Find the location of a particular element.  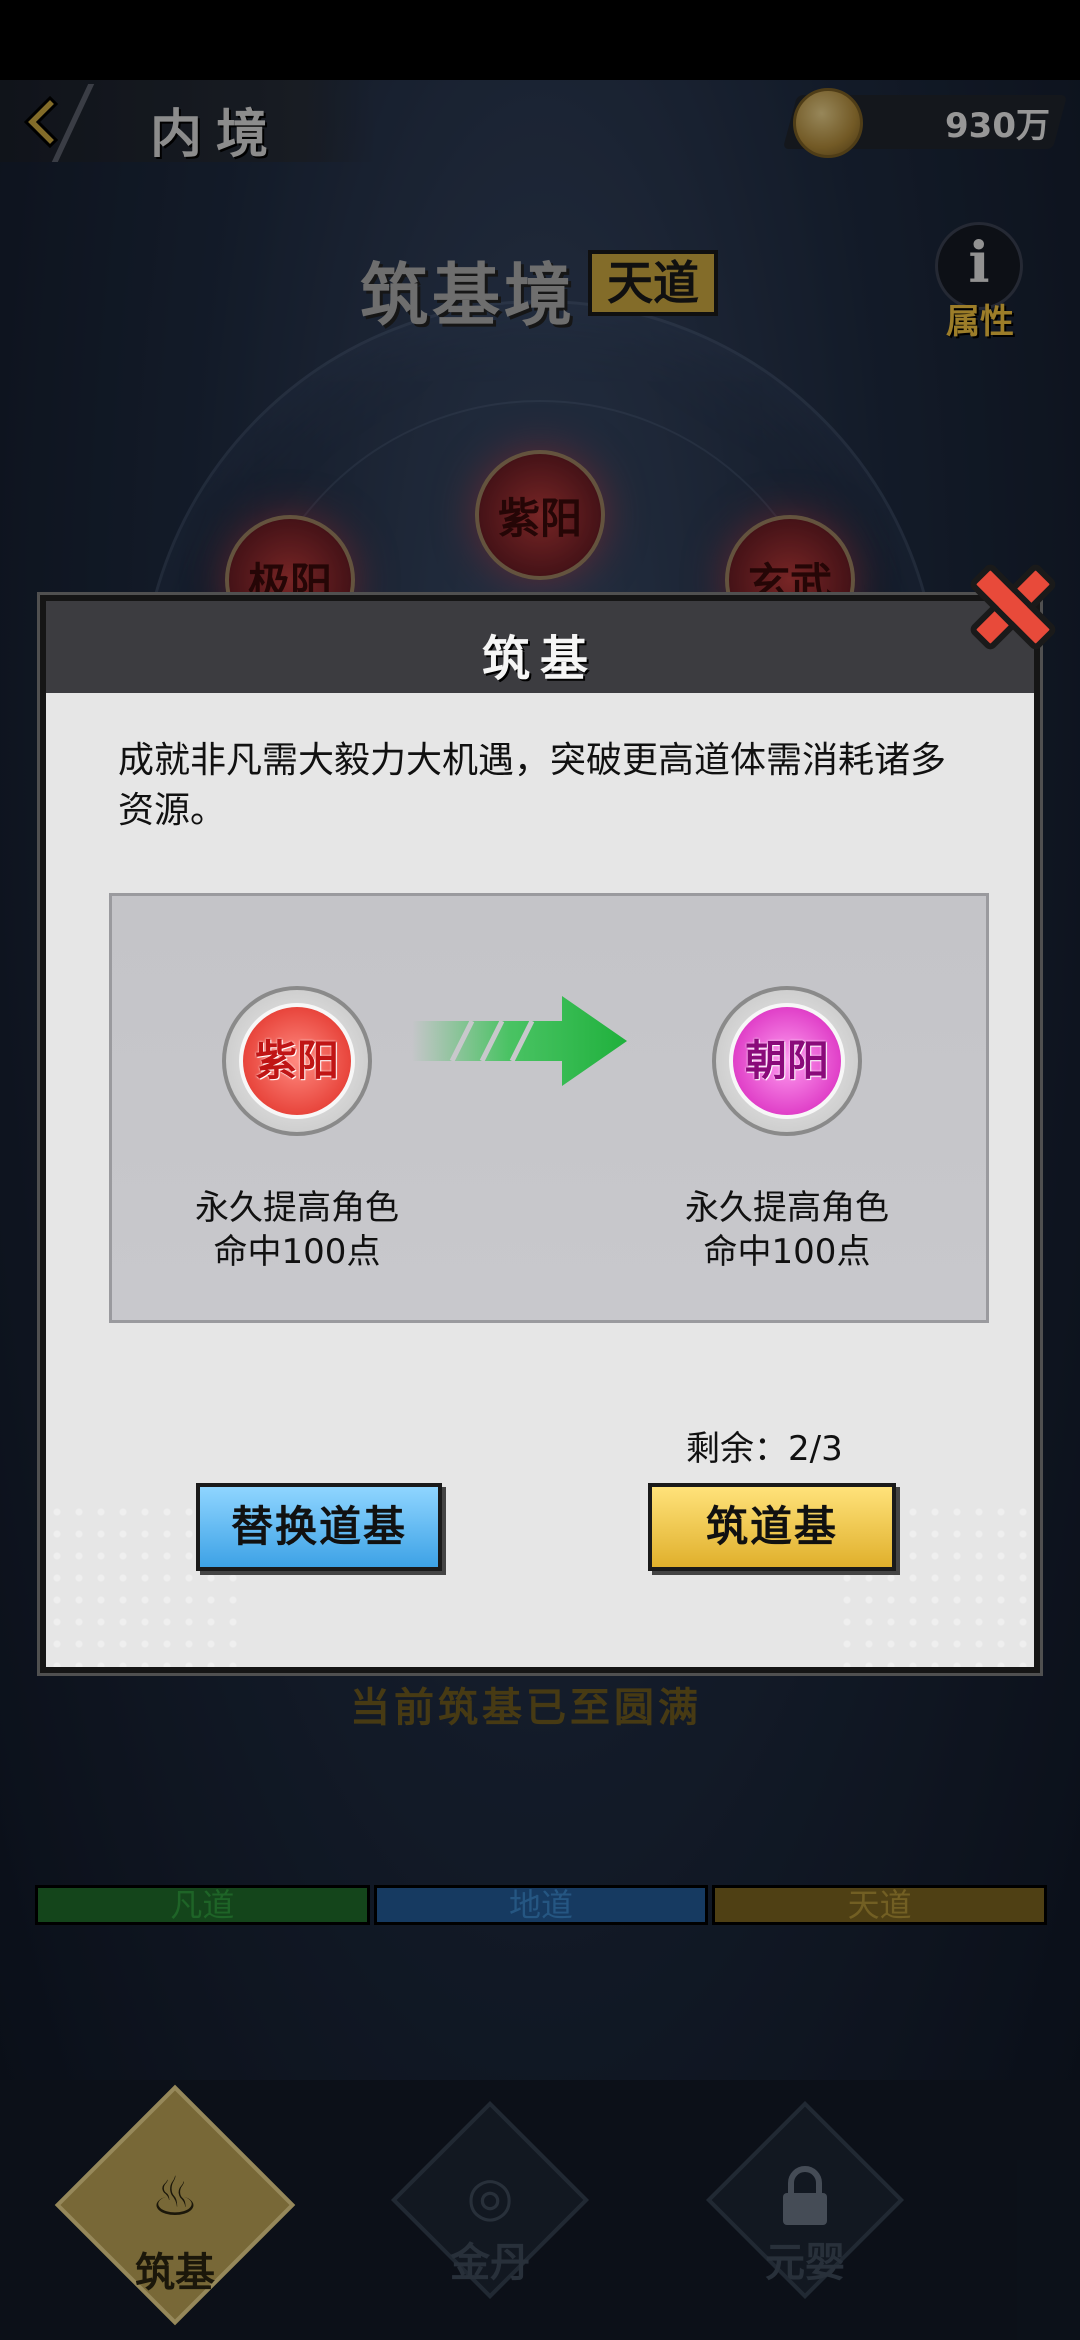

medal-inner: 朝阳 is located at coordinates (787, 1061).